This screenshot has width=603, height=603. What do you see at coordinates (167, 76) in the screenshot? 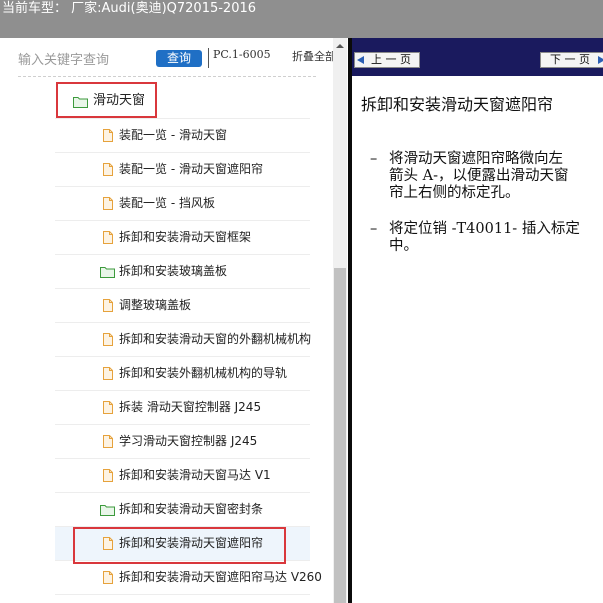
I see `search-underline` at bounding box center [167, 76].